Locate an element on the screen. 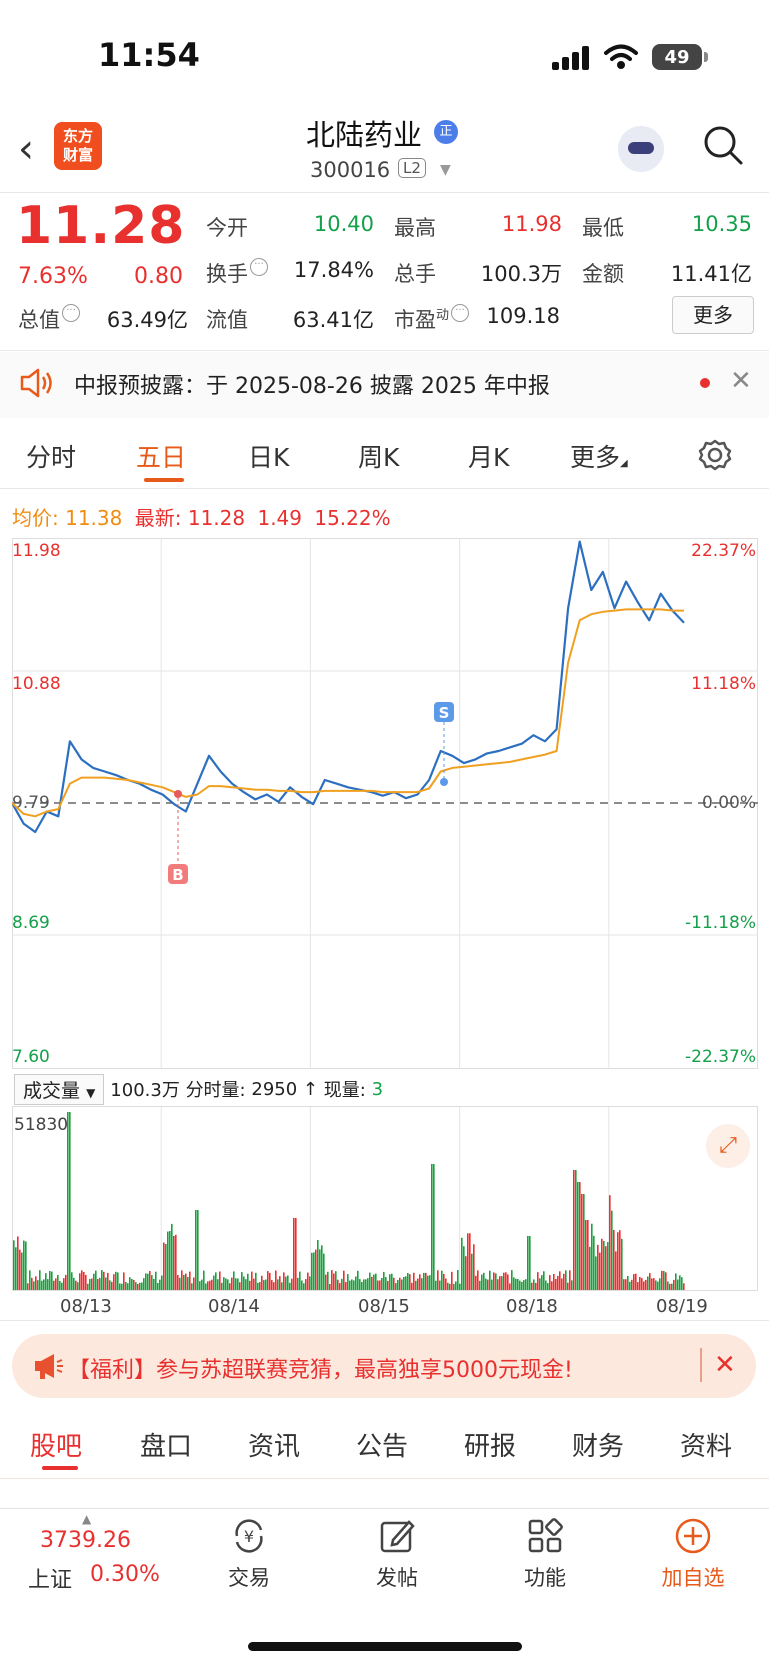 This screenshot has width=769, height=1666. nav-functions: 功能 is located at coordinates (545, 1554).